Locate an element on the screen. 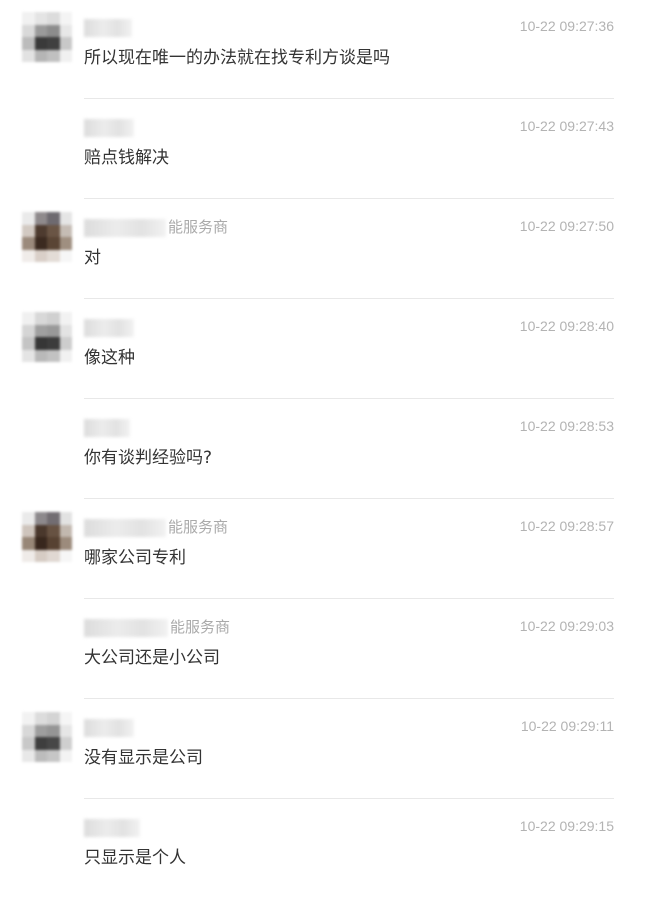 This screenshot has height=900, width=667. message-text: 只显示是个人 is located at coordinates (135, 858).